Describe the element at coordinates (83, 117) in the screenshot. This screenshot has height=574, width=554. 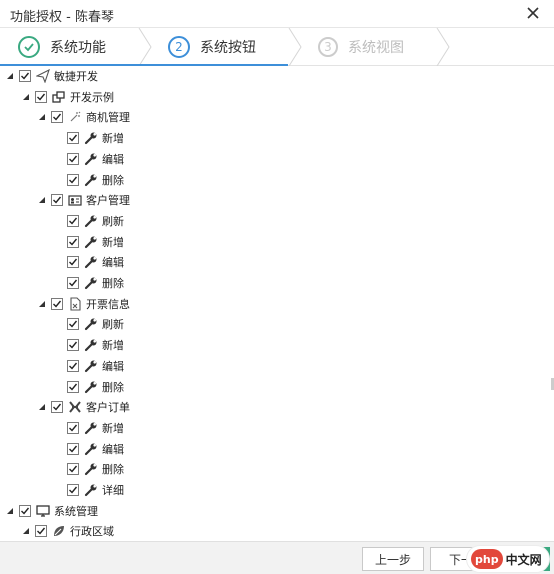
I see `tree-node: 商机管理` at that location.